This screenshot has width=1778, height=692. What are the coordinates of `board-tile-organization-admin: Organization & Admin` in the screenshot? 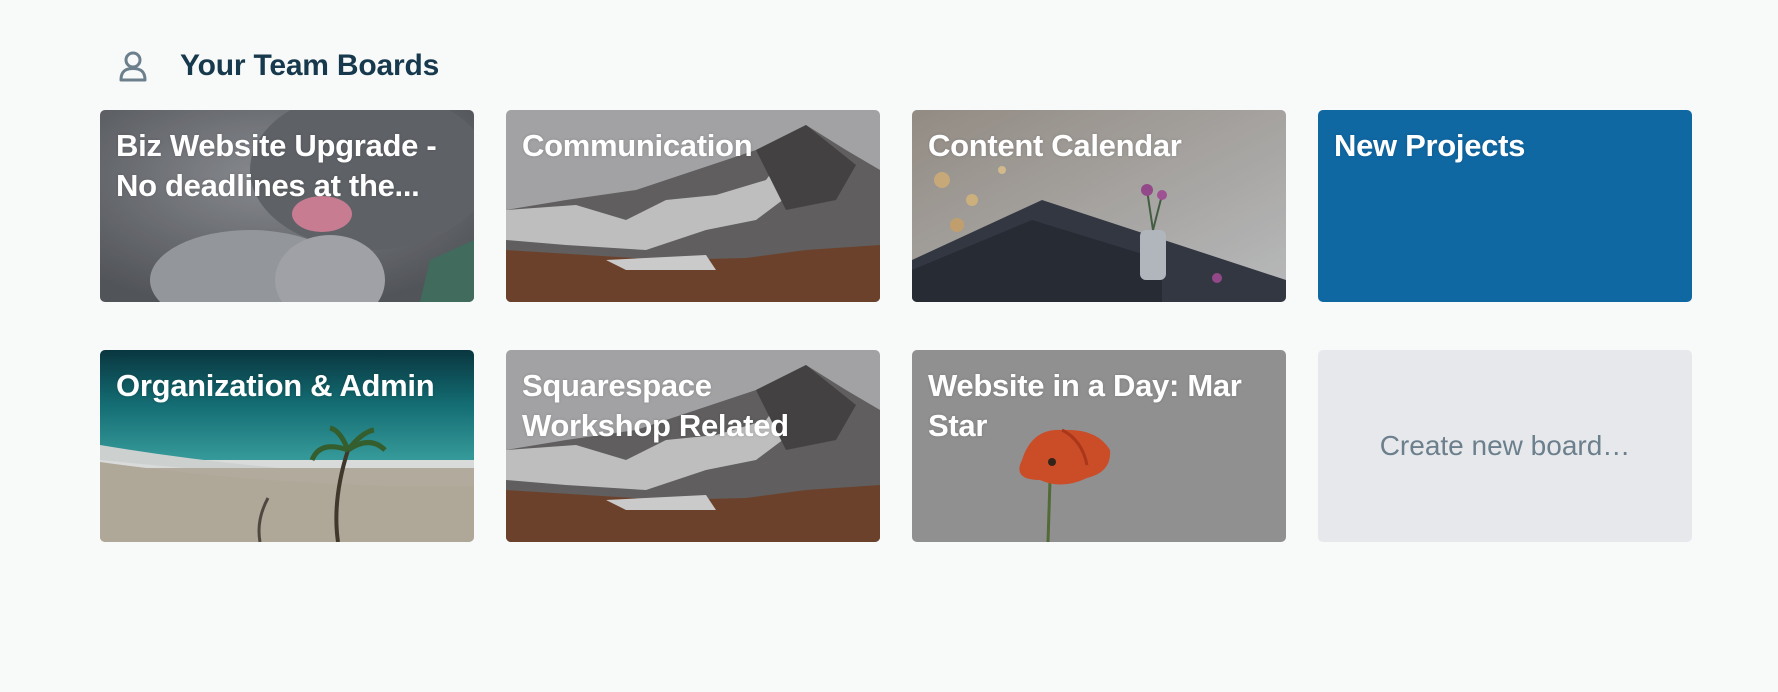 It's located at (287, 446).